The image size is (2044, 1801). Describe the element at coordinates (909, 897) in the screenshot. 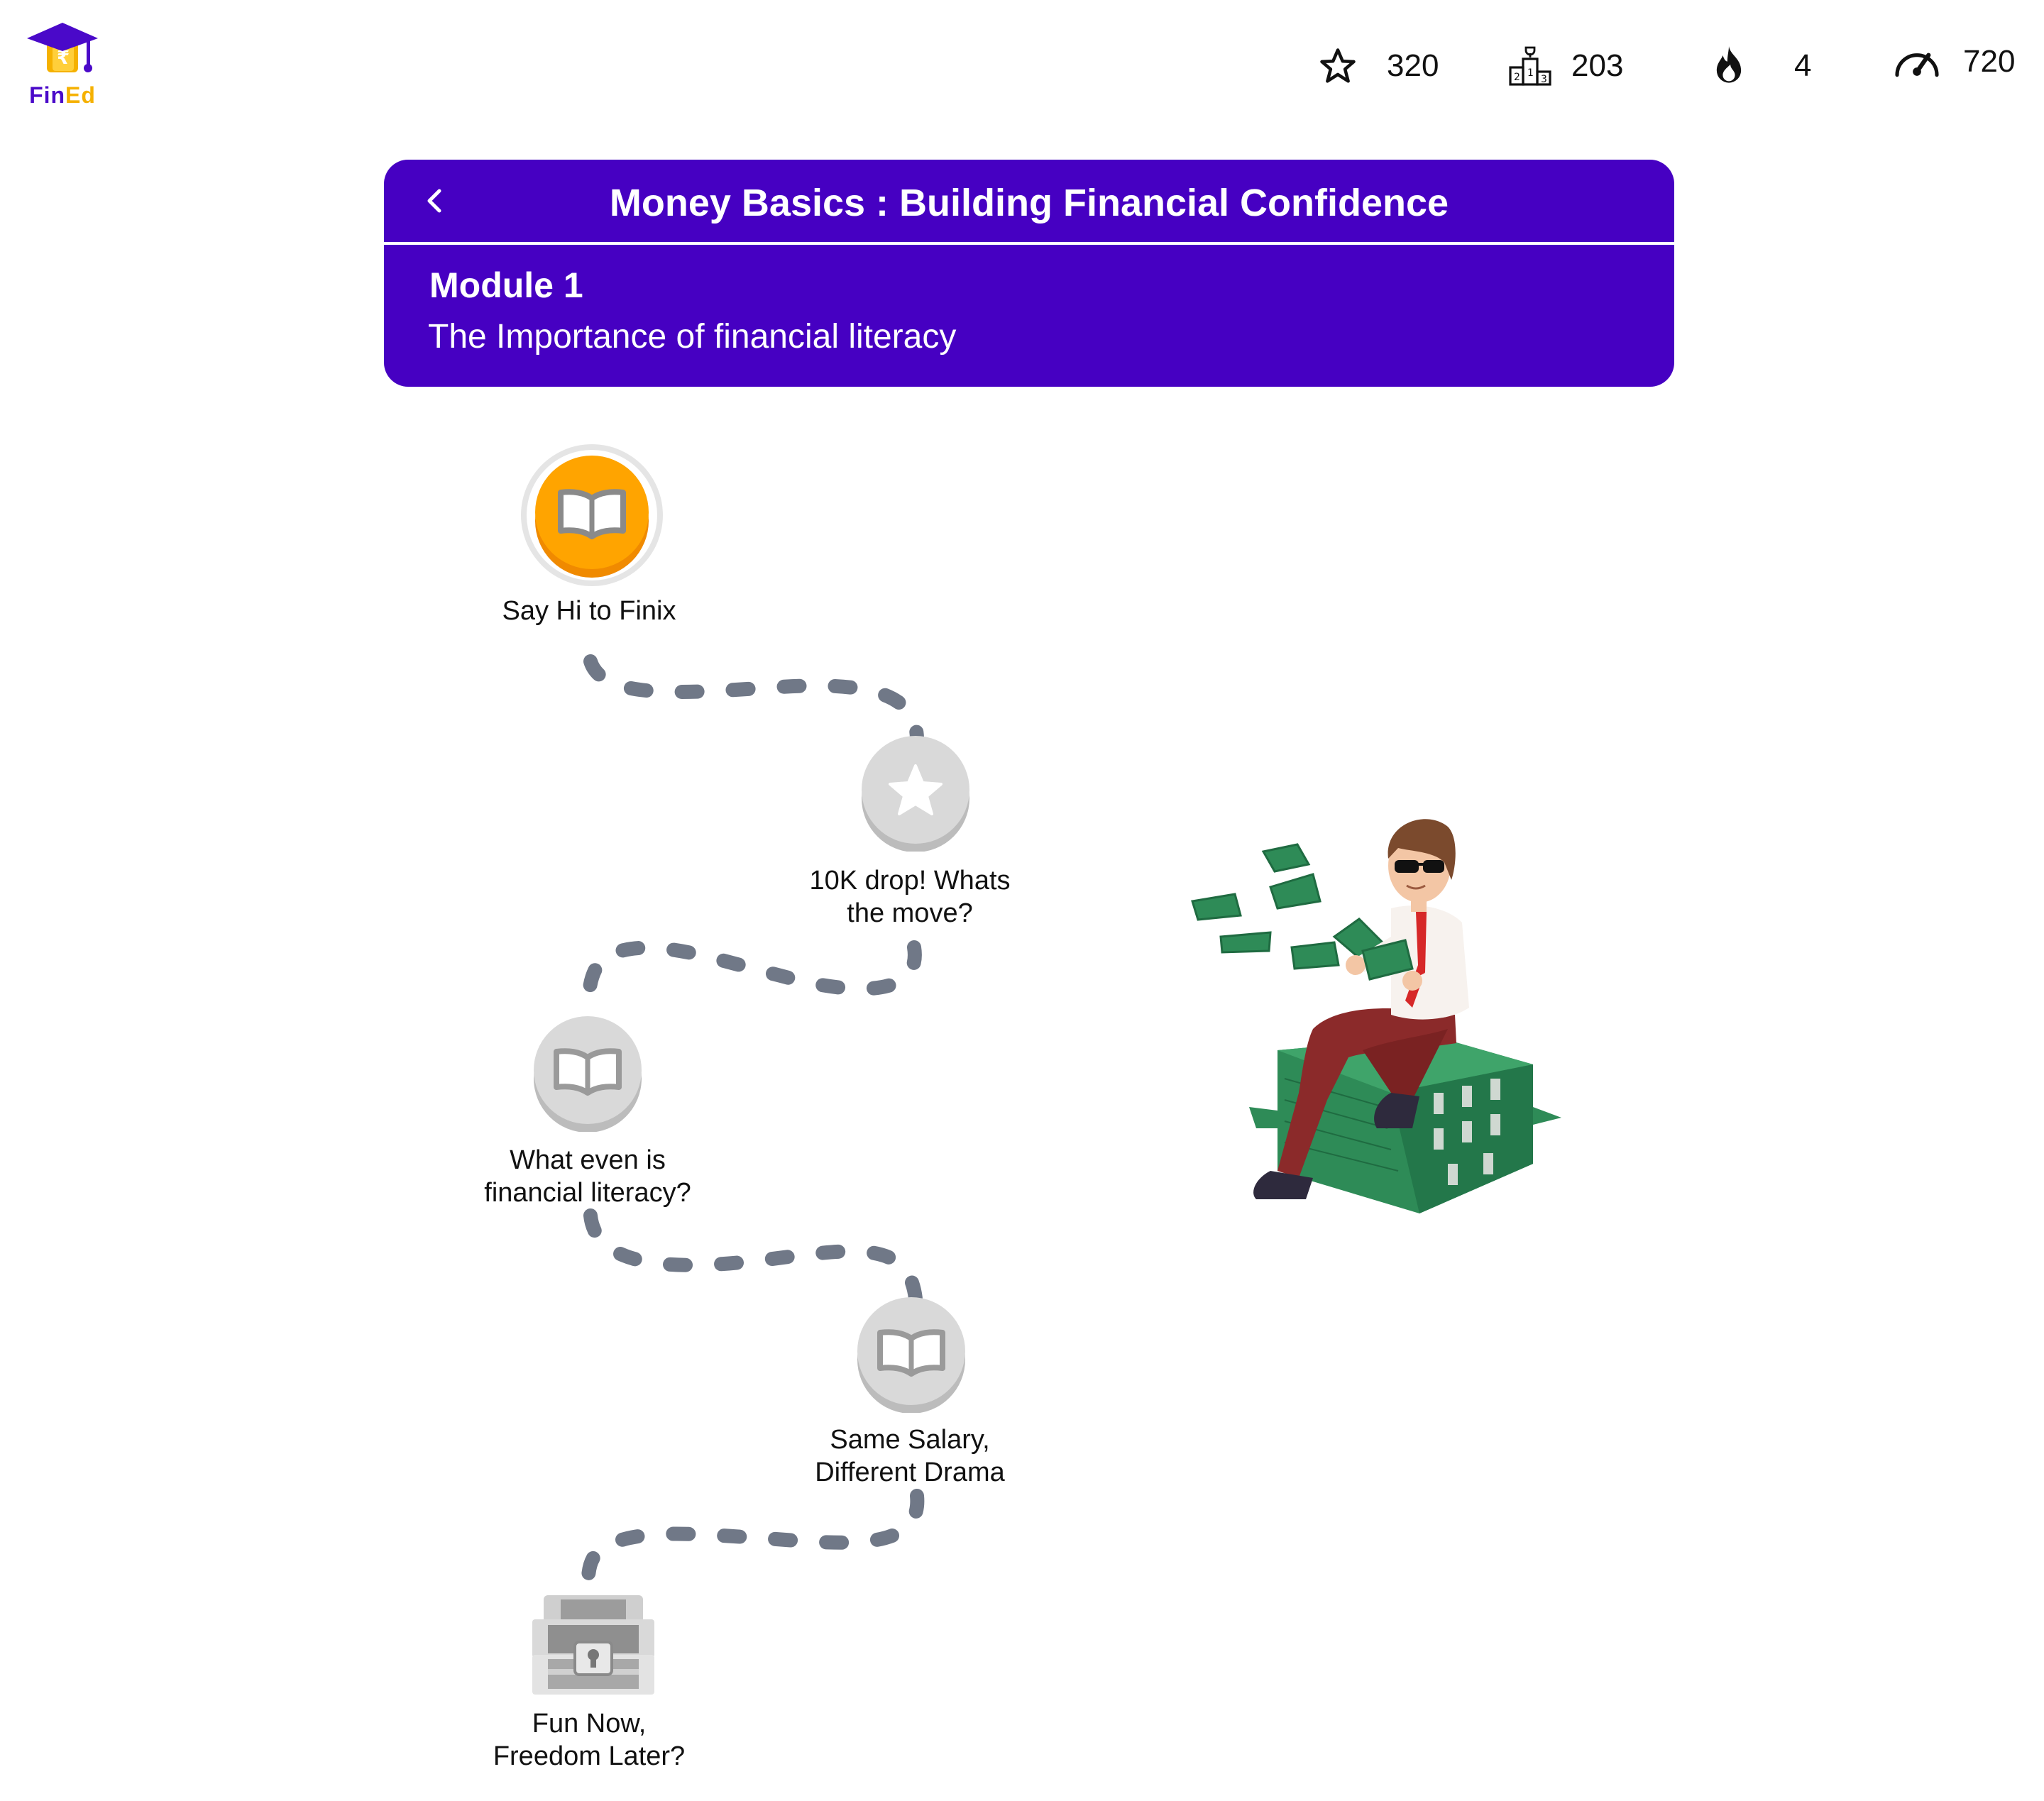

I see `lesson-title-2: 10K drop! Whats the move?` at that location.